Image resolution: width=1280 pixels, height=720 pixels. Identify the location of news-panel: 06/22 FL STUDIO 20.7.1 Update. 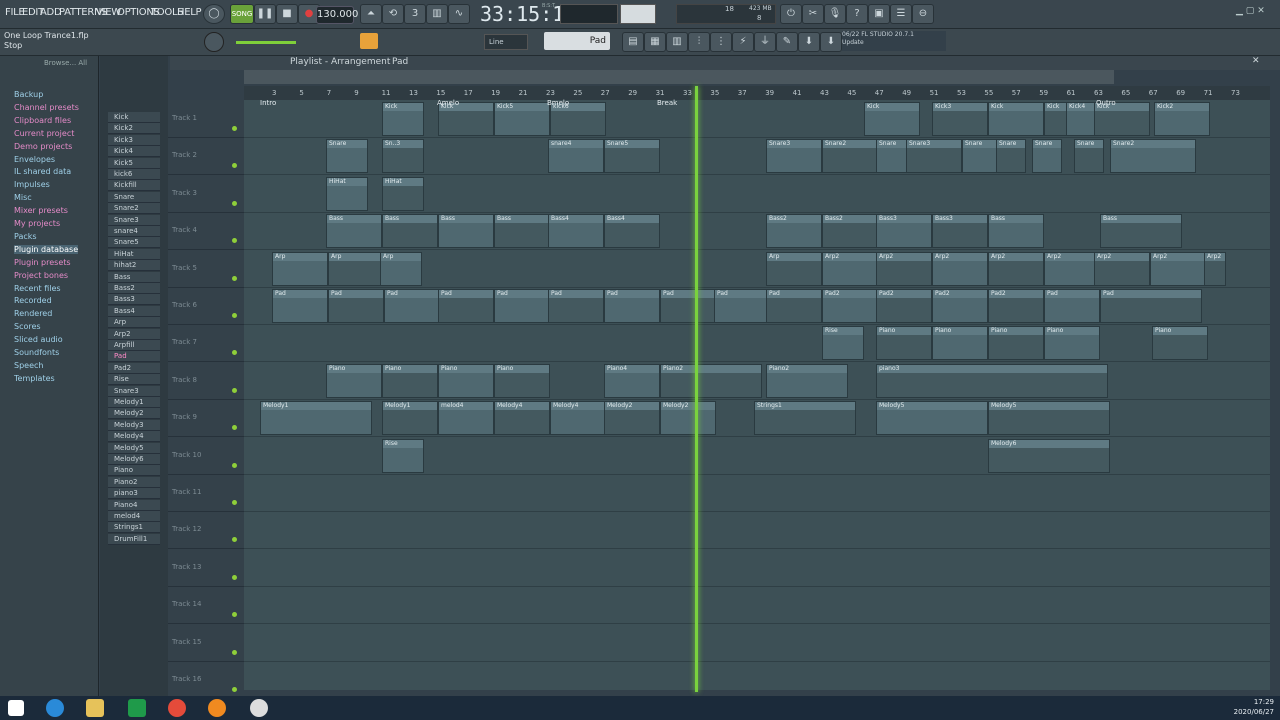
(894, 41).